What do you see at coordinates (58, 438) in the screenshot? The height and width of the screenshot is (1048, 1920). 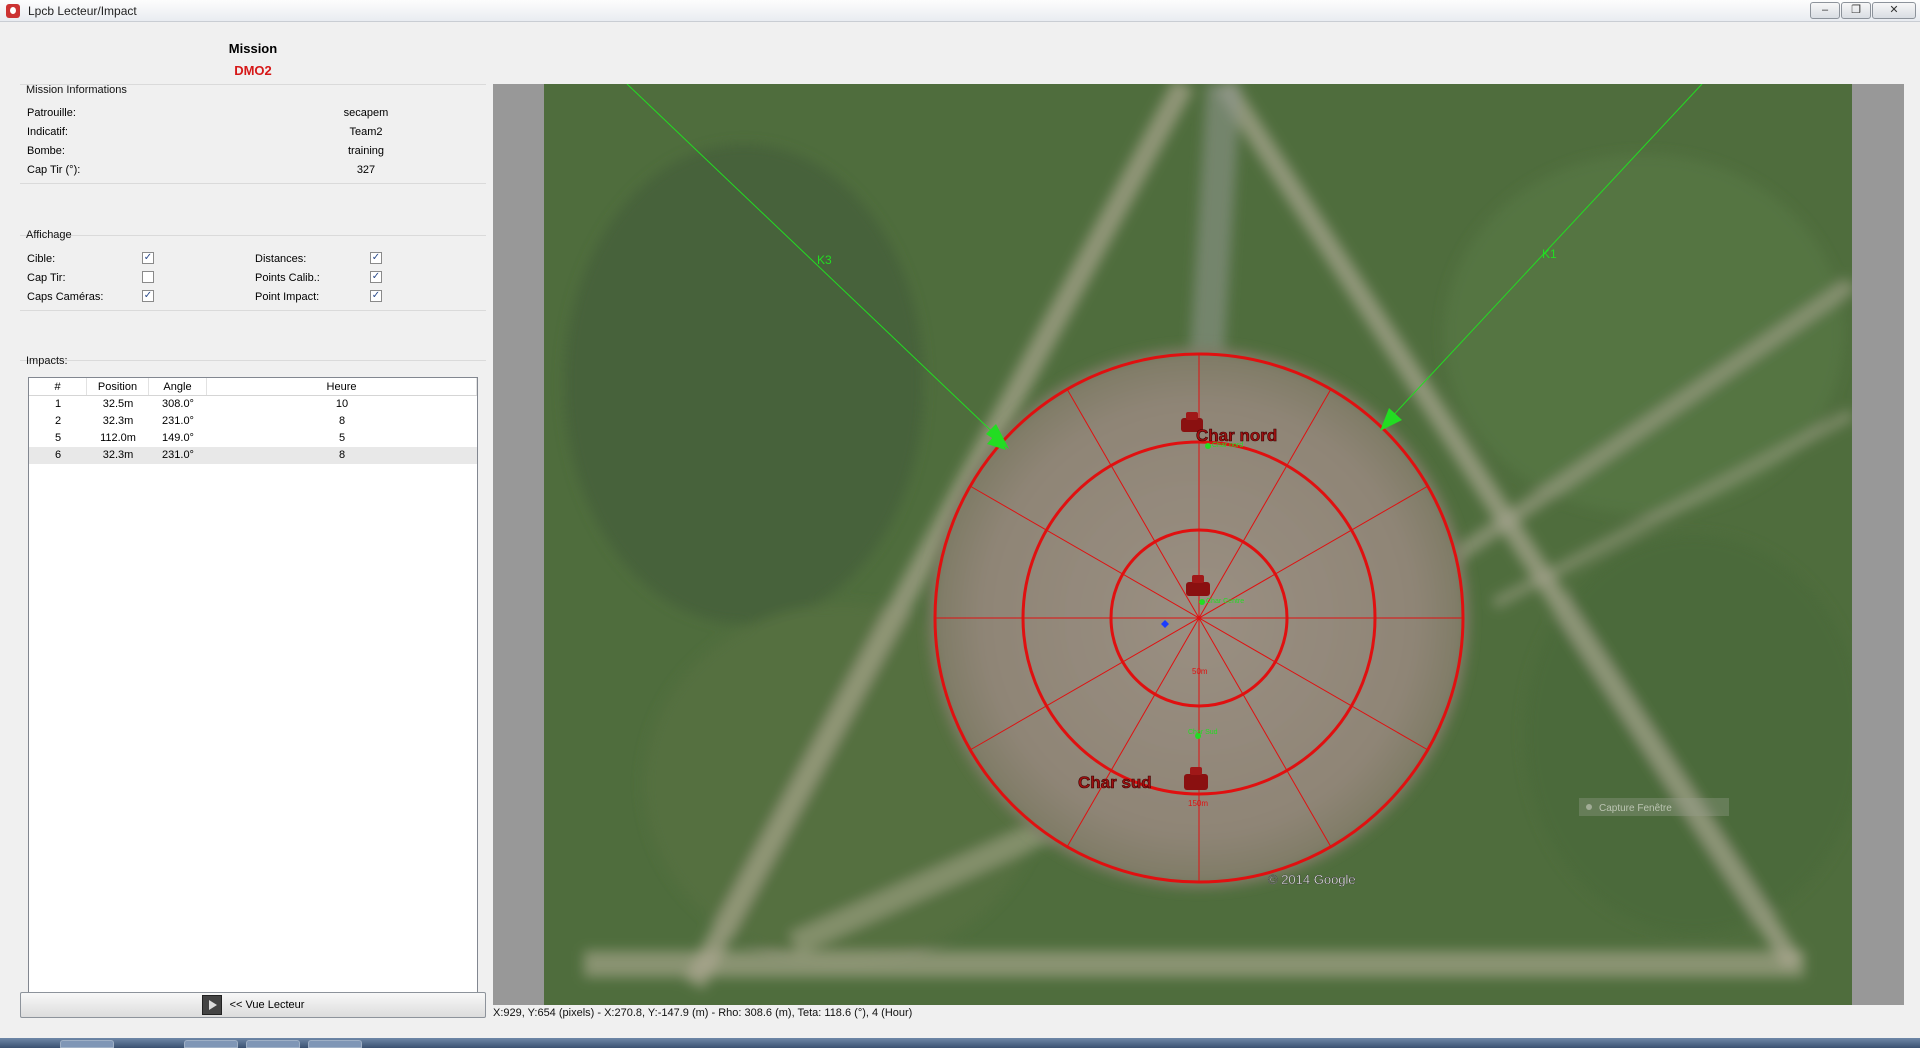 I see `cell-number: 5` at bounding box center [58, 438].